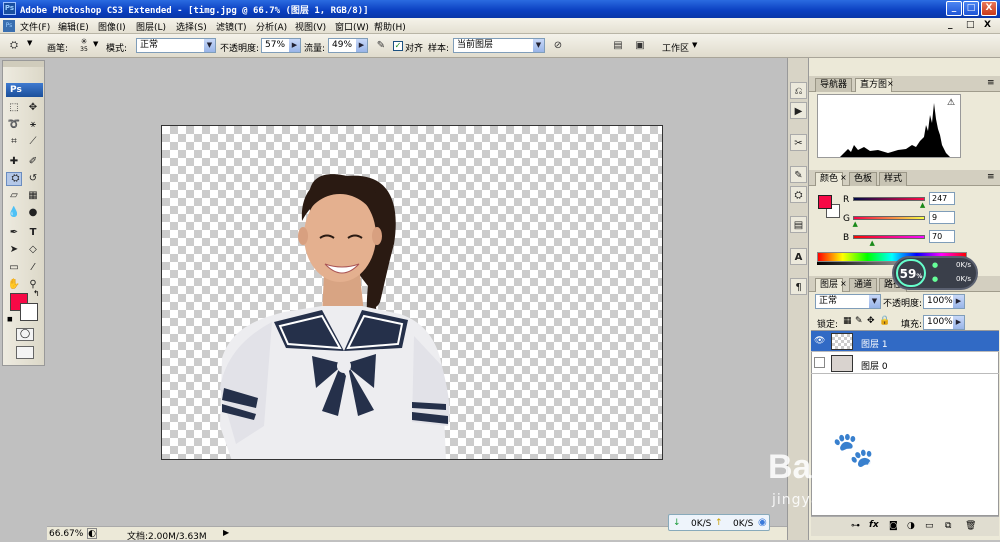  I want to click on opacity-input: 57% ▶, so click(281, 45).